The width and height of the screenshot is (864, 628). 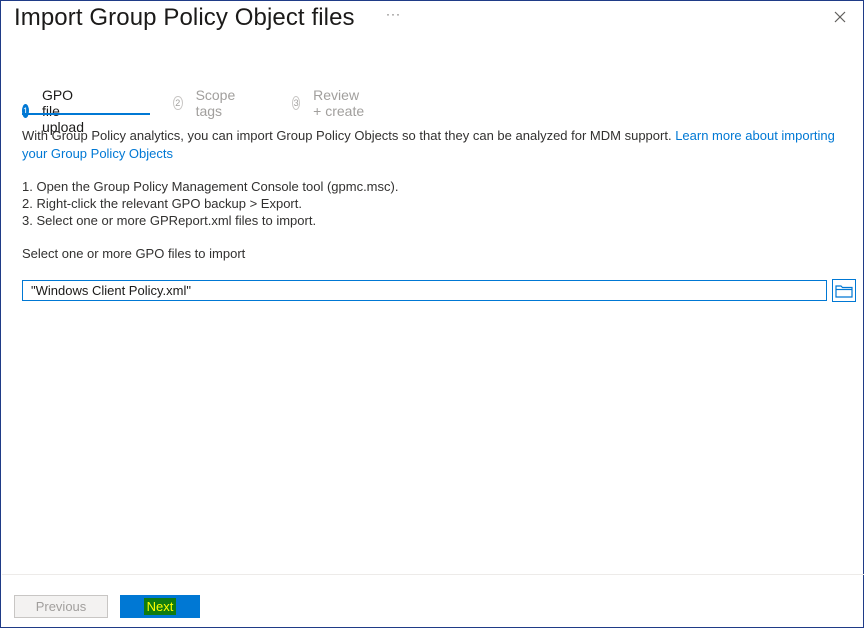 I want to click on next-button: Next, so click(x=160, y=606).